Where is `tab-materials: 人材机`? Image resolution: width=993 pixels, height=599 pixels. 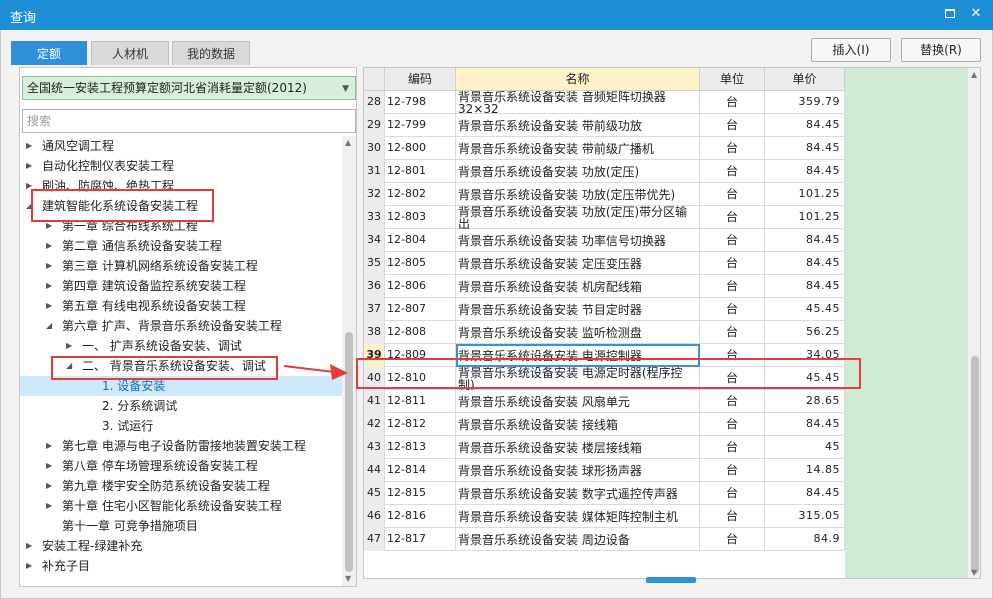 tab-materials: 人材机 is located at coordinates (130, 53).